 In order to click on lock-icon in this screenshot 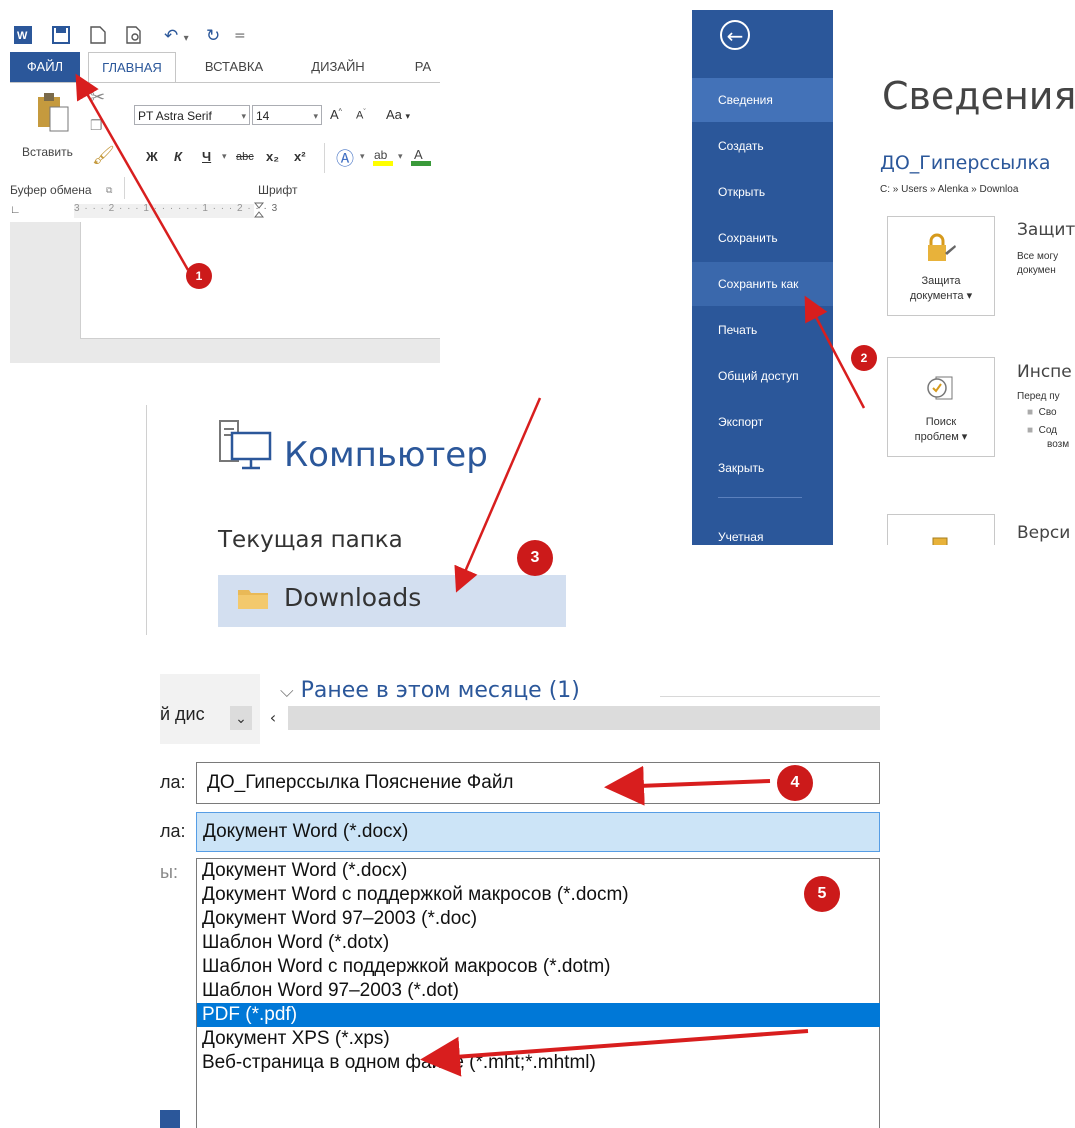, I will do `click(941, 251)`.